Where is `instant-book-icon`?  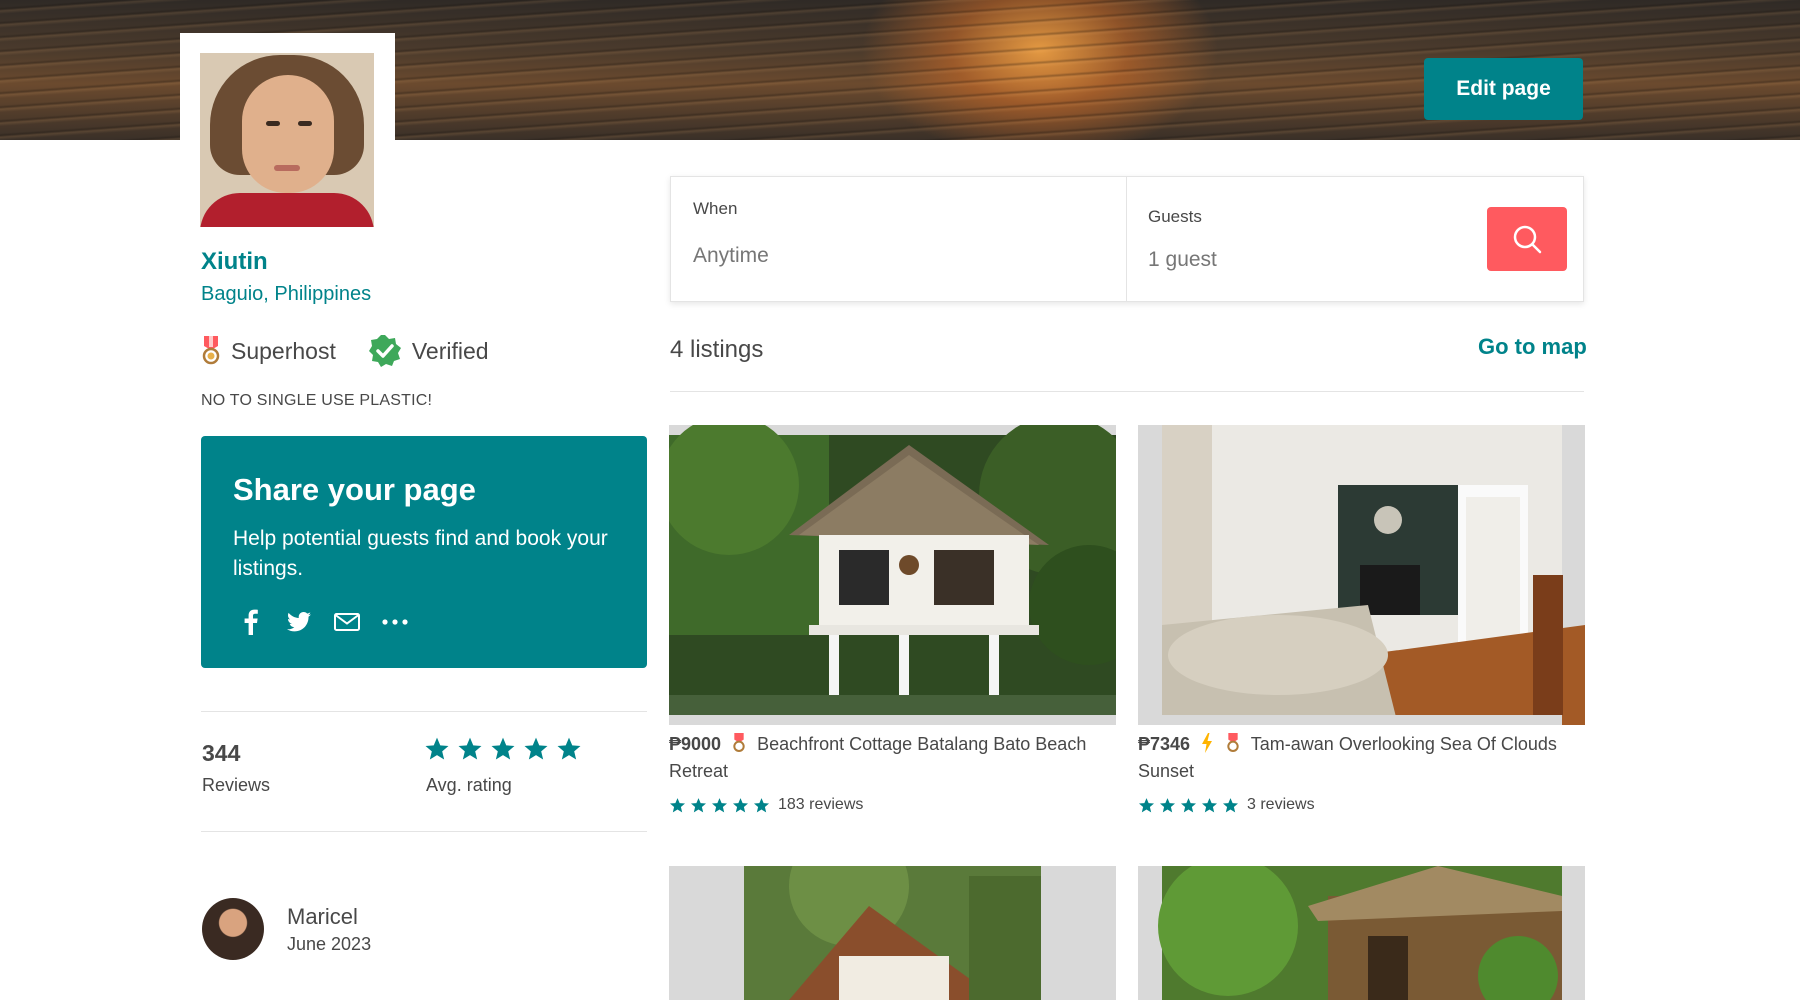 instant-book-icon is located at coordinates (1207, 743).